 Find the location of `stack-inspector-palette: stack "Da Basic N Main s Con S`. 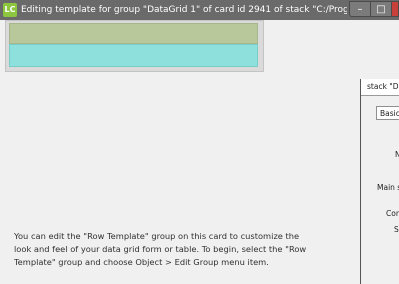

stack-inspector-palette: stack "Da Basic N Main s Con S is located at coordinates (379, 181).